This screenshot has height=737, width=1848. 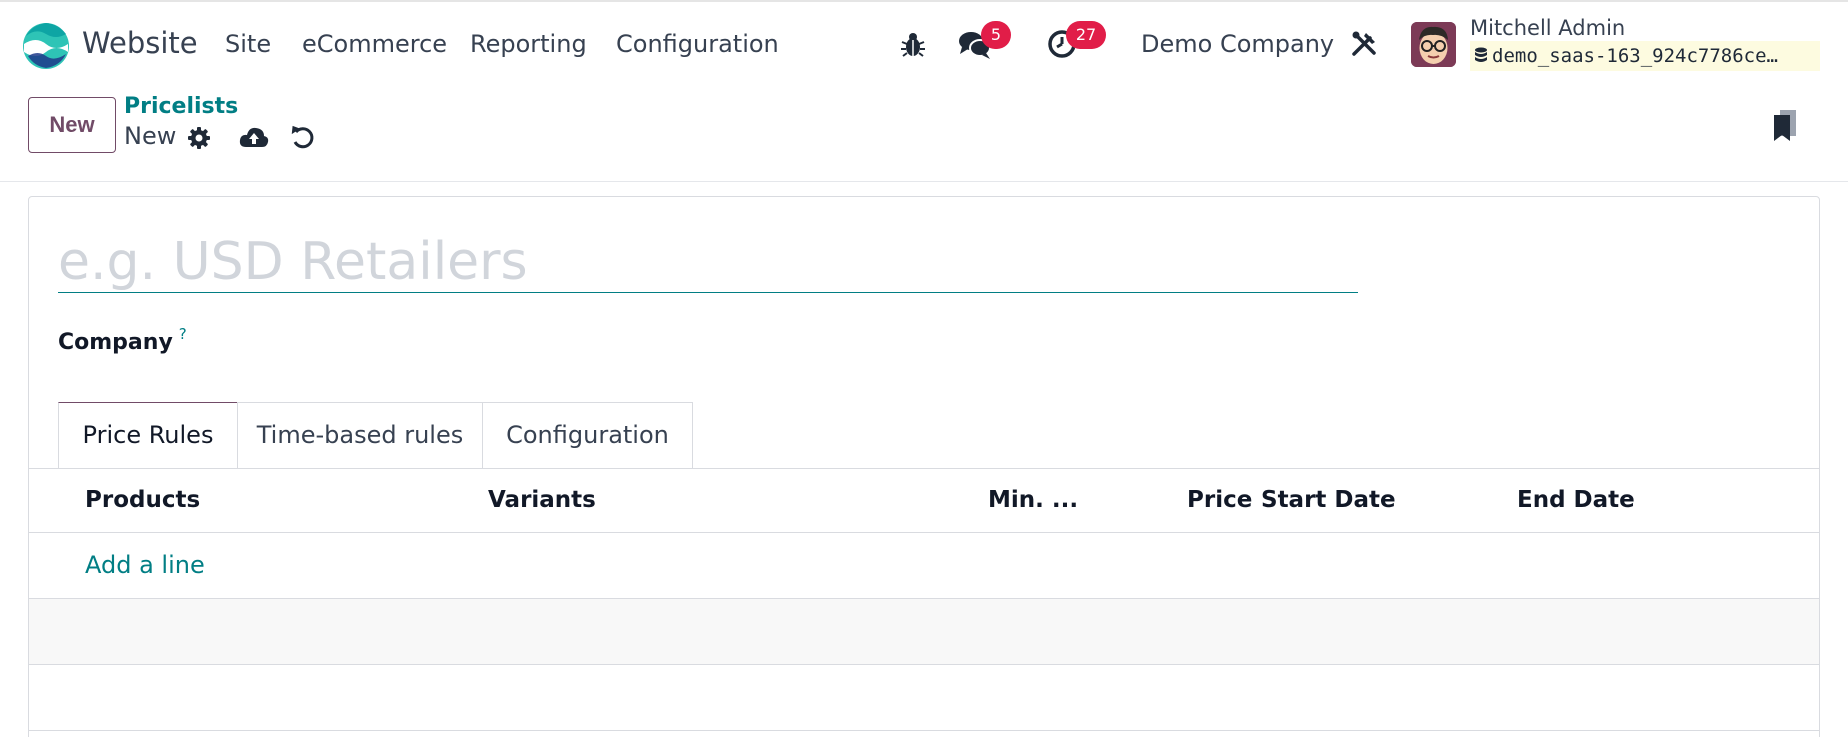 I want to click on pricelist-name-input, so click(x=708, y=262).